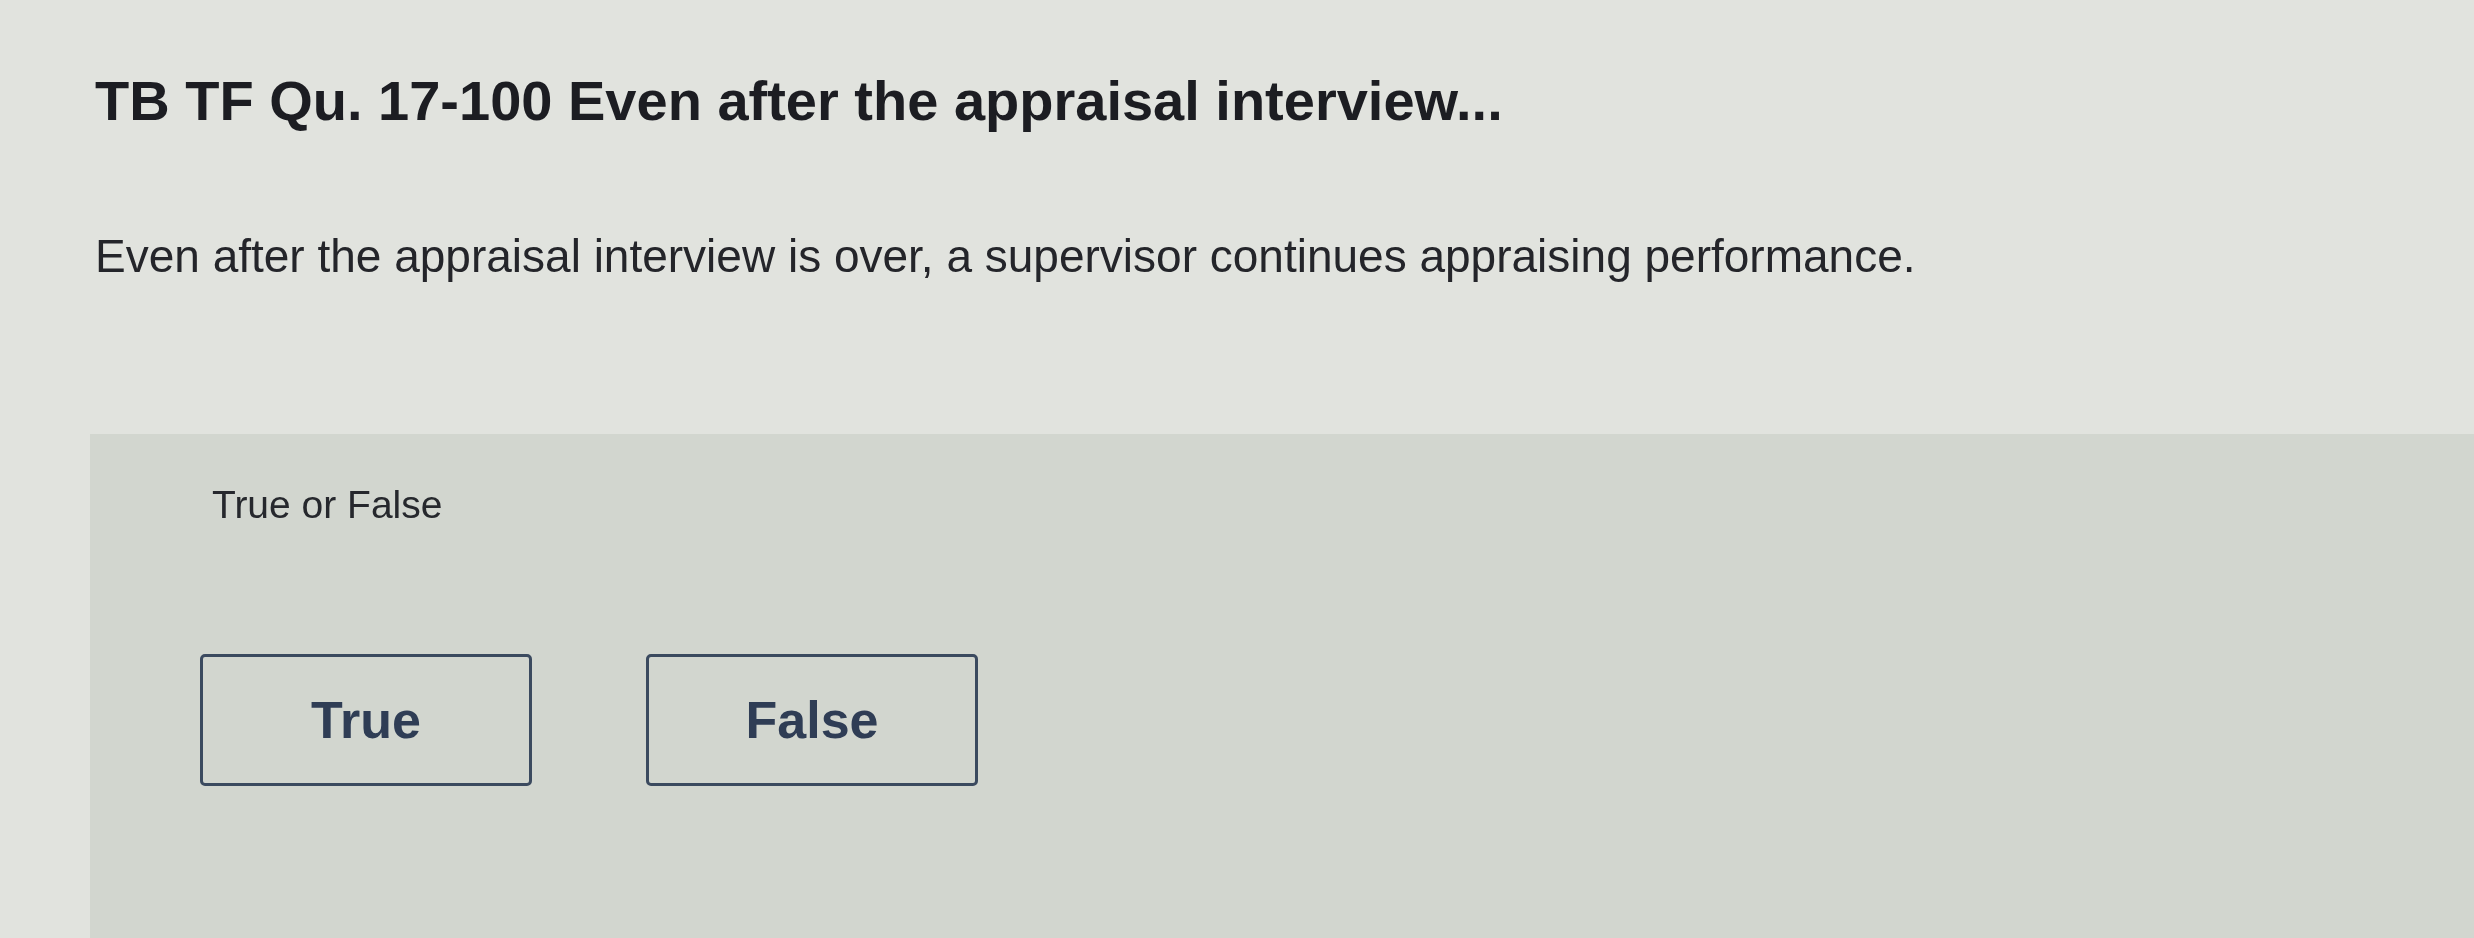 This screenshot has width=2474, height=938. What do you see at coordinates (327, 505) in the screenshot?
I see `answer-prompt: True or False` at bounding box center [327, 505].